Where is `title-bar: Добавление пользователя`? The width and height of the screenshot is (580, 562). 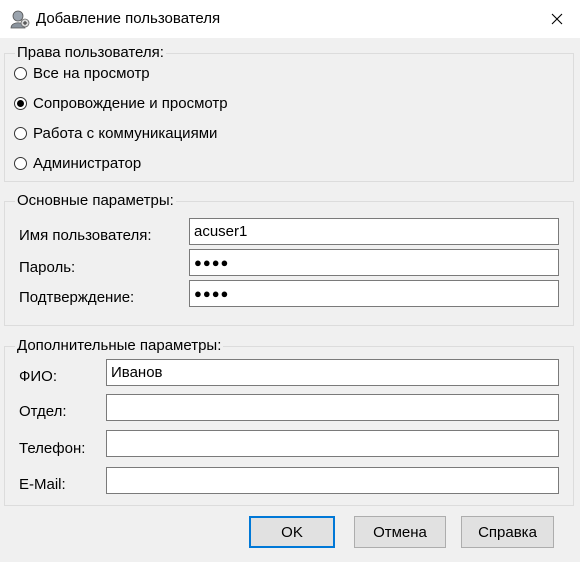
title-bar: Добавление пользователя is located at coordinates (290, 19).